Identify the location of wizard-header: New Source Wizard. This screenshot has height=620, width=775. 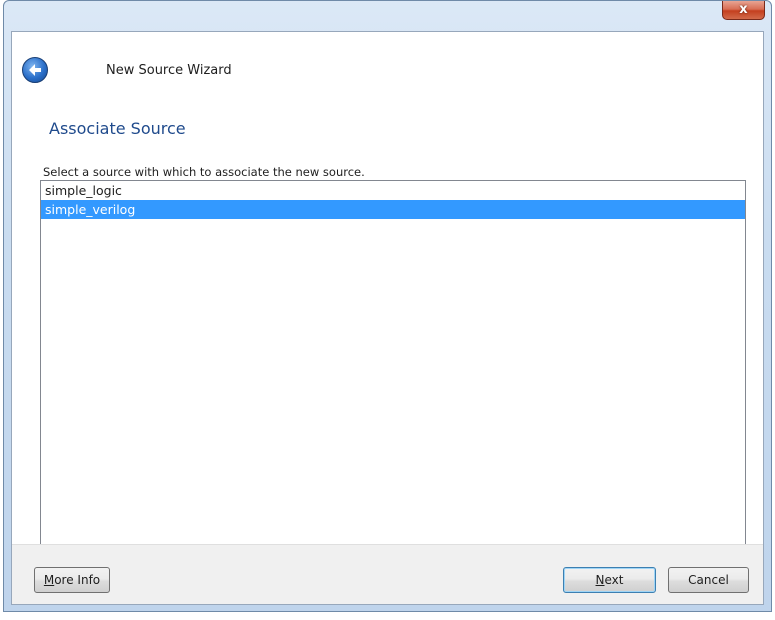
(387, 63).